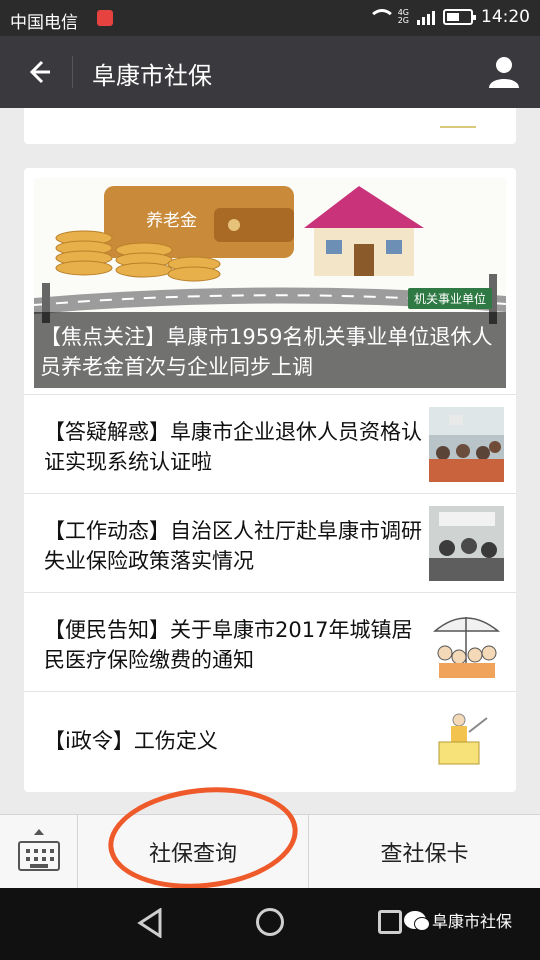  Describe the element at coordinates (152, 76) in the screenshot. I see `page-title: 阜康市社保` at that location.